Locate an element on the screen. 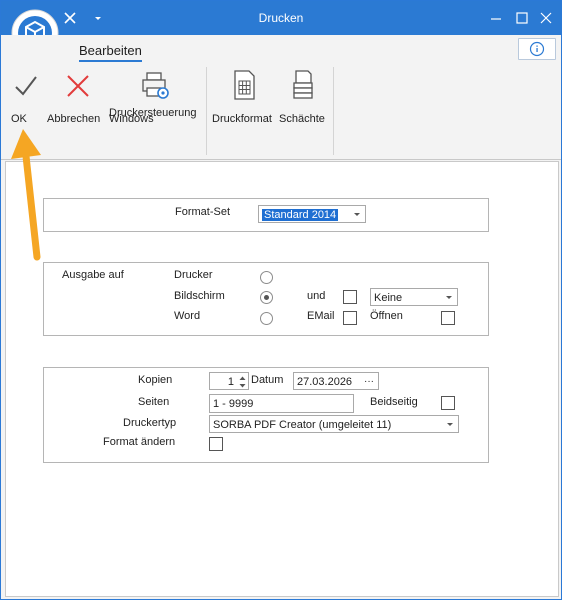 This screenshot has width=562, height=600. title-bar: Drucken is located at coordinates (281, 18).